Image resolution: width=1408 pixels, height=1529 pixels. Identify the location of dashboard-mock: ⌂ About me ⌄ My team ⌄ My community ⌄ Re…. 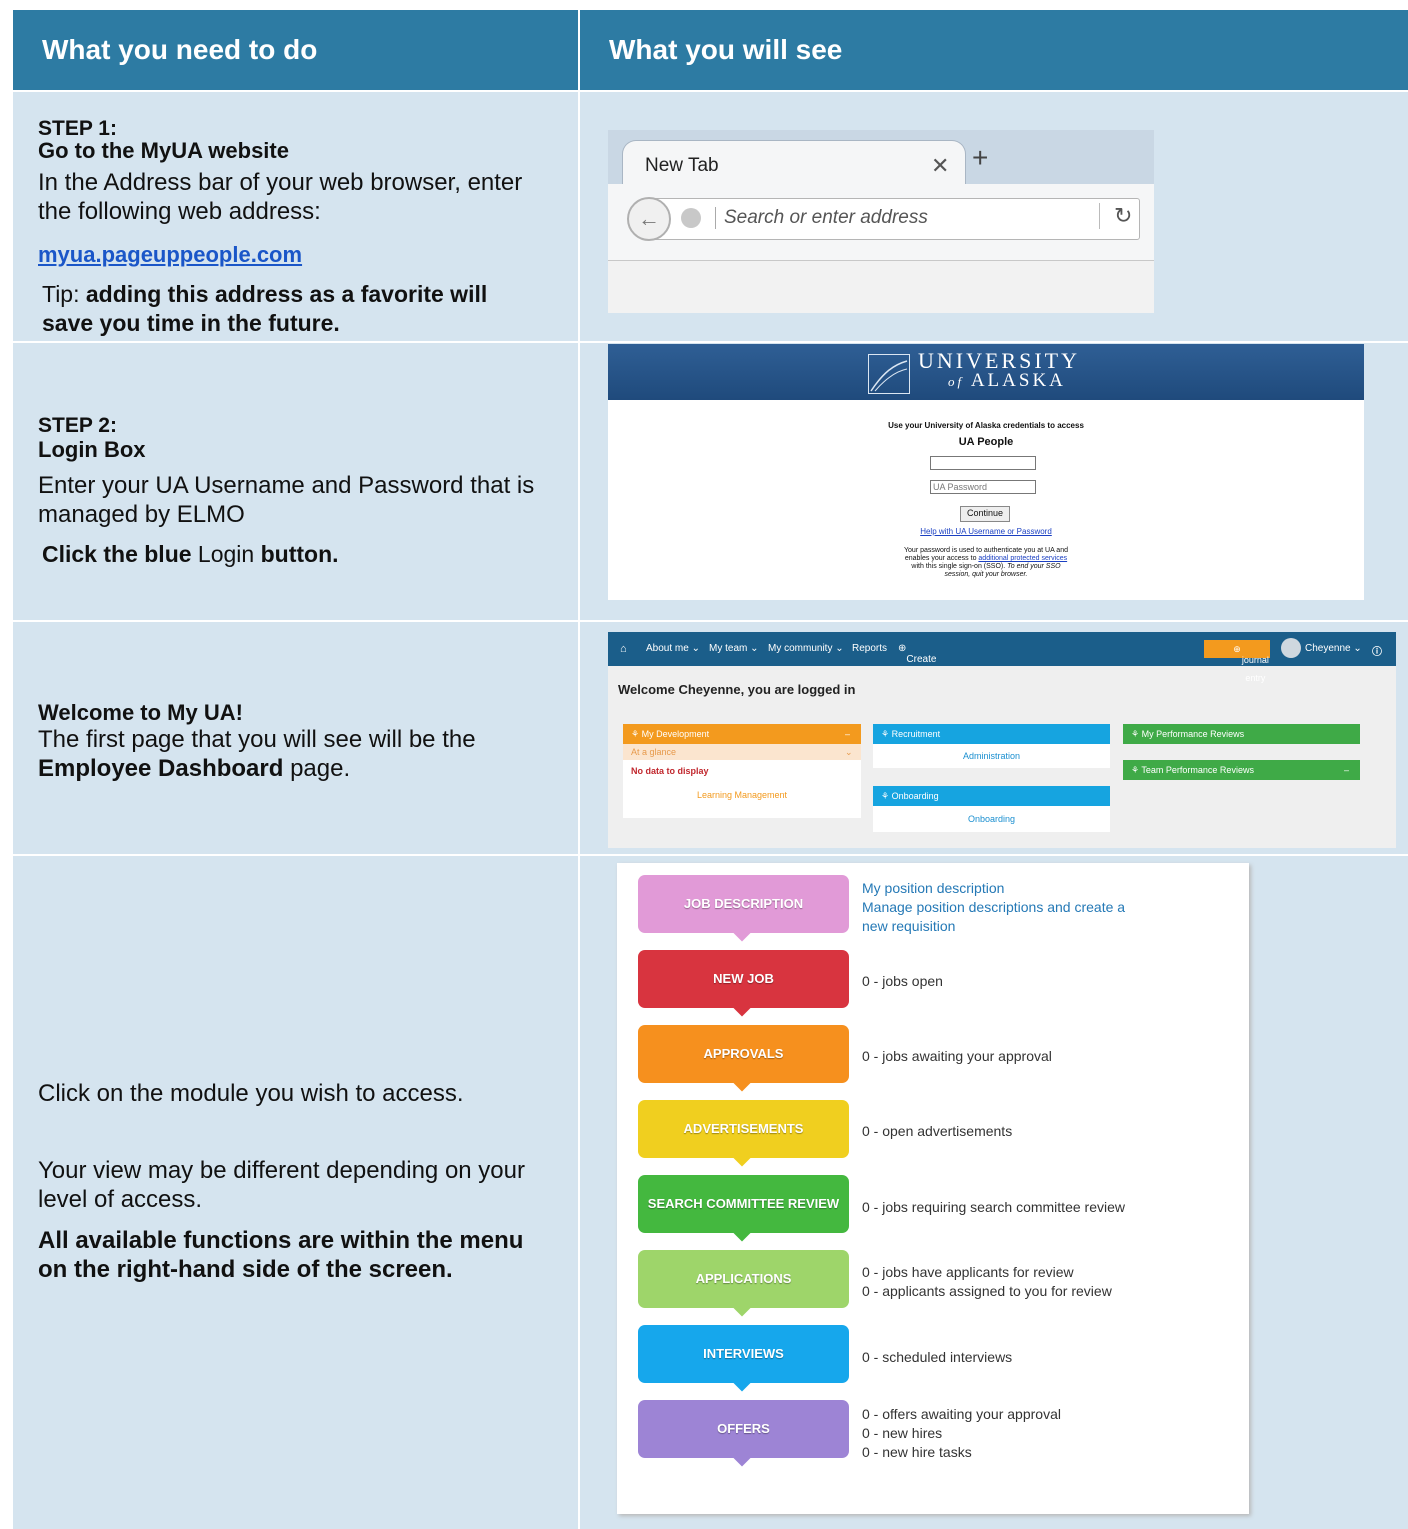
(1002, 740).